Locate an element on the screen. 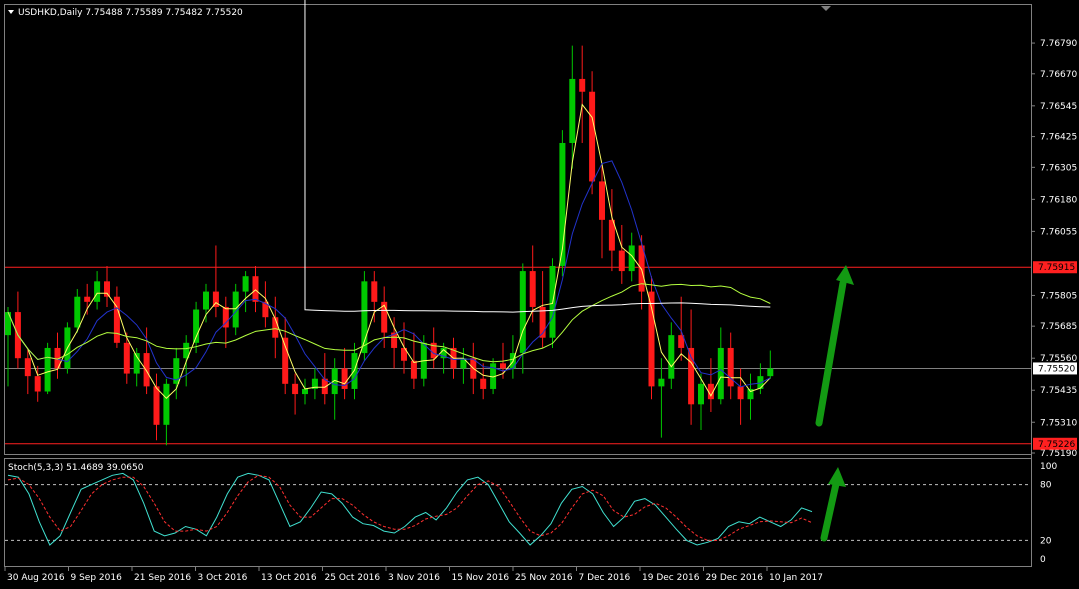 Image resolution: width=1079 pixels, height=589 pixels. x-tick-label: 9 Sep 2016 is located at coordinates (97, 578).